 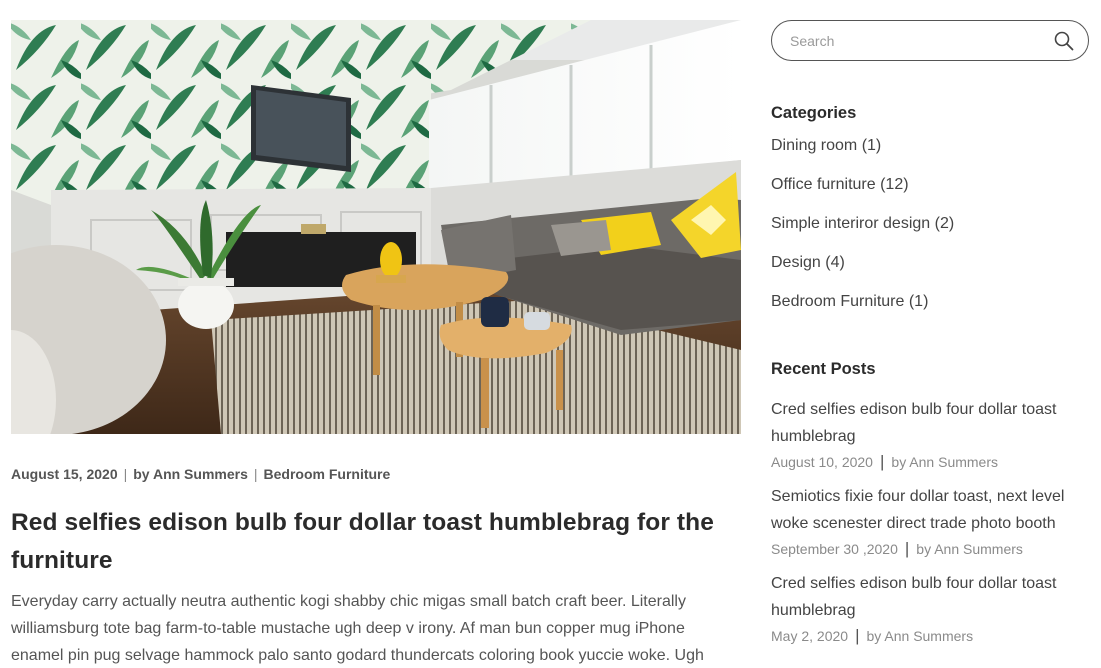 I want to click on search-icon, so click(x=1064, y=41).